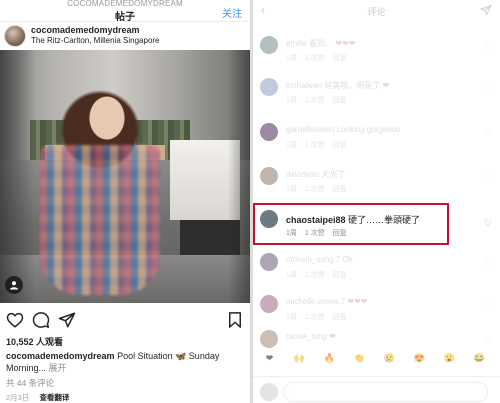 This screenshot has width=500, height=403. I want to click on view-count: 10,552 人观看, so click(34, 341).